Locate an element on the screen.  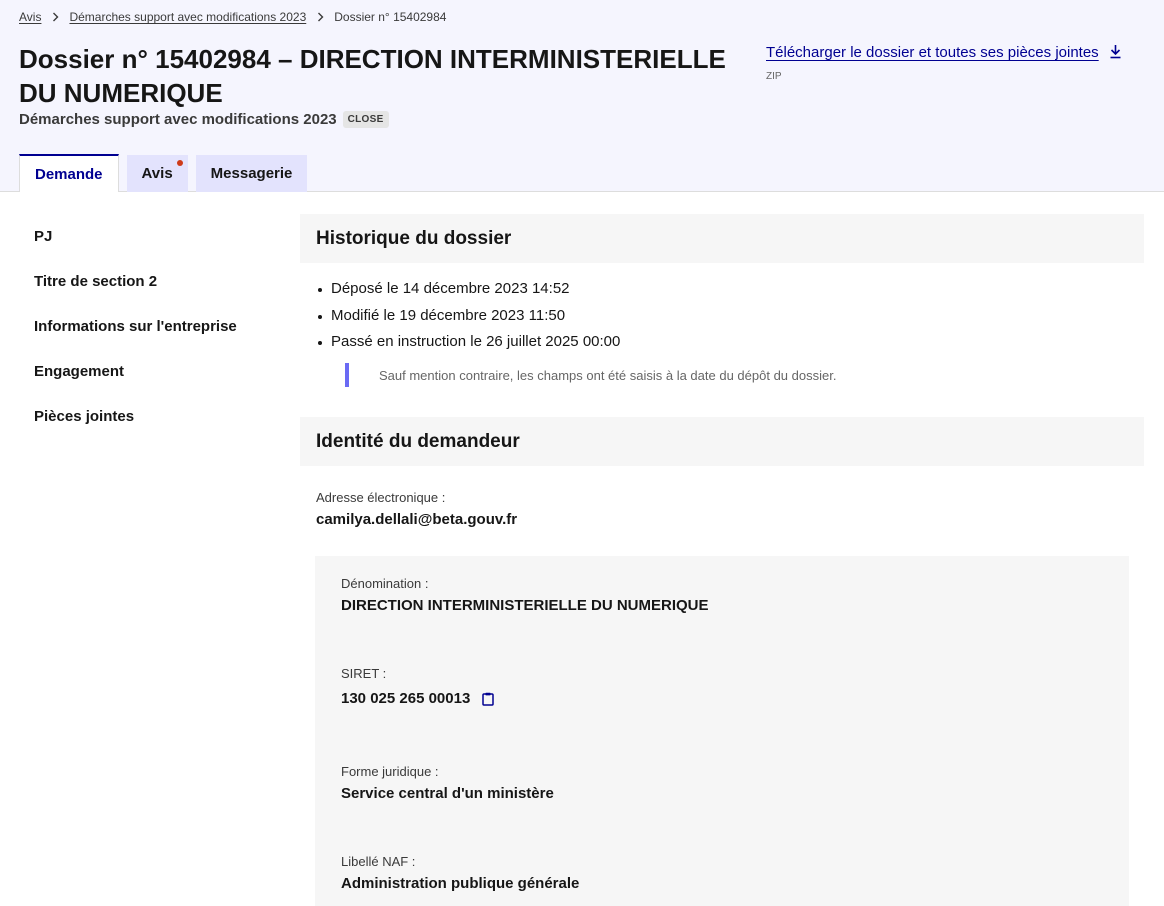
email-label: Adresse électronique : is located at coordinates (381, 497).